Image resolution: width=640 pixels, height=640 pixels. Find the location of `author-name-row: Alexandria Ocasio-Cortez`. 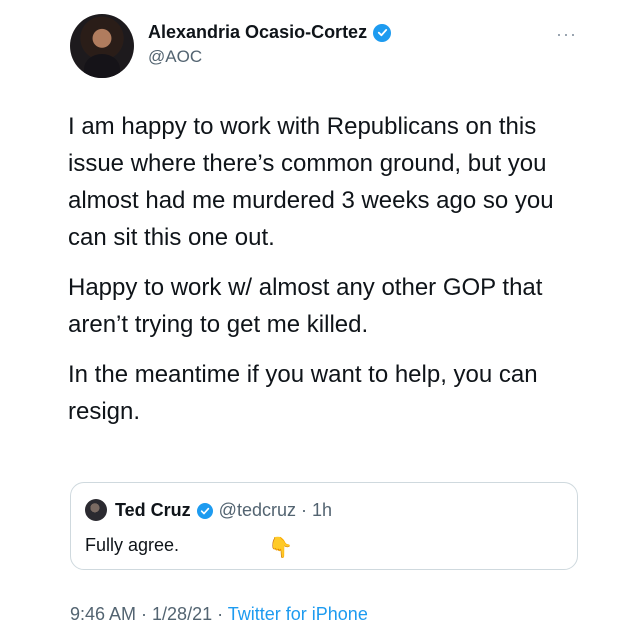

author-name-row: Alexandria Ocasio-Cortez is located at coordinates (270, 32).